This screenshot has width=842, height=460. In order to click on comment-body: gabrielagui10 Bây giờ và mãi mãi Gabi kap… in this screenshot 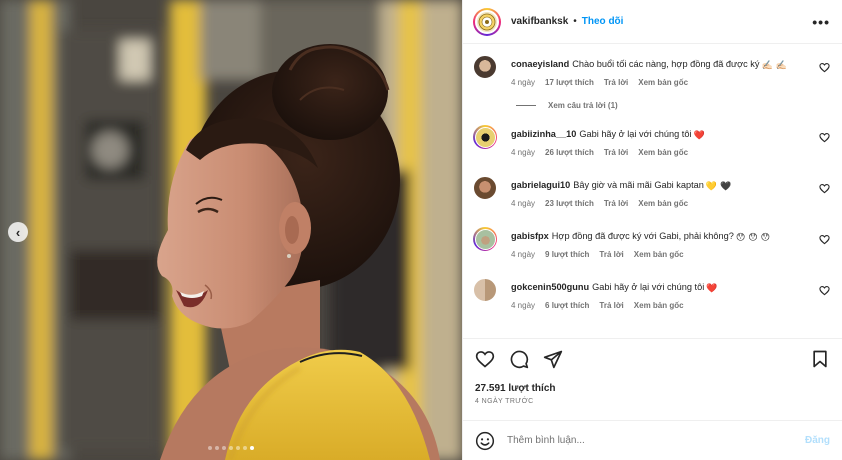, I will do `click(670, 193)`.